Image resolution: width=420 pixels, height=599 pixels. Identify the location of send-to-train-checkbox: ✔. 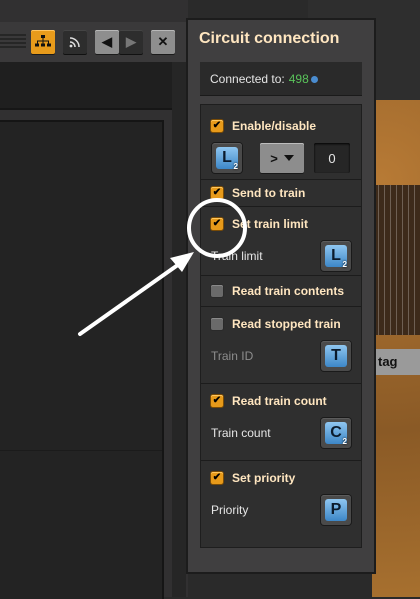
(217, 193).